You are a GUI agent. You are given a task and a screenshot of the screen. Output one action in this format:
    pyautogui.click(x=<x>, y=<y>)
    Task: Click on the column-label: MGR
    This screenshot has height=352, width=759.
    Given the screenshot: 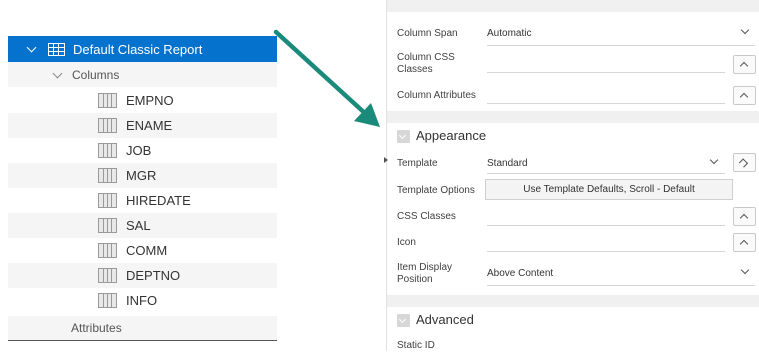 What is the action you would take?
    pyautogui.click(x=141, y=175)
    